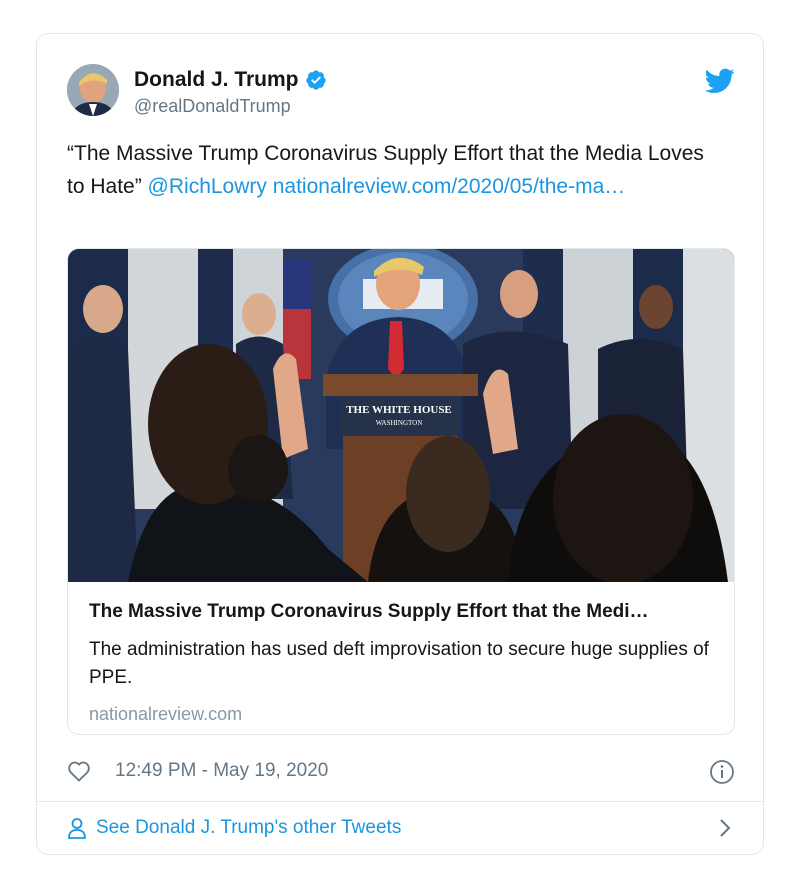  I want to click on author-avatar, so click(93, 90).